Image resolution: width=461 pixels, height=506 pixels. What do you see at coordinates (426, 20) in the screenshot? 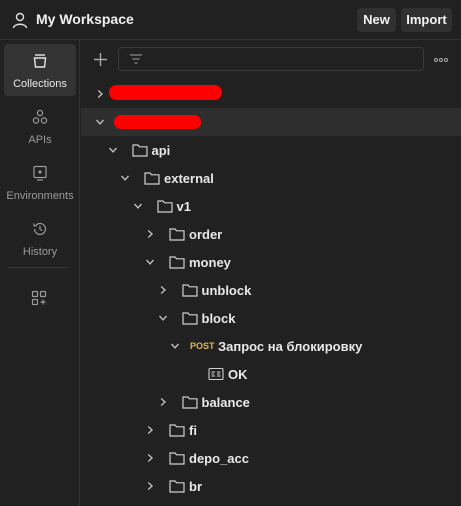
I see `import-button: Import` at bounding box center [426, 20].